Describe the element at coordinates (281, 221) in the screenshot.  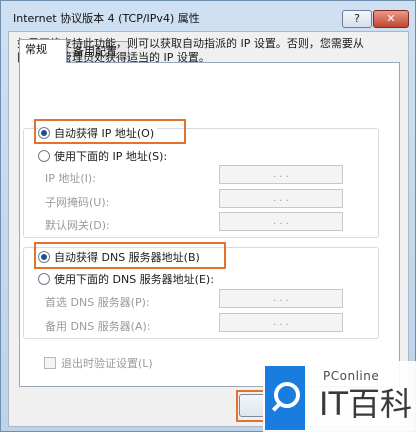
I see `default-gateway-input: . . .` at that location.